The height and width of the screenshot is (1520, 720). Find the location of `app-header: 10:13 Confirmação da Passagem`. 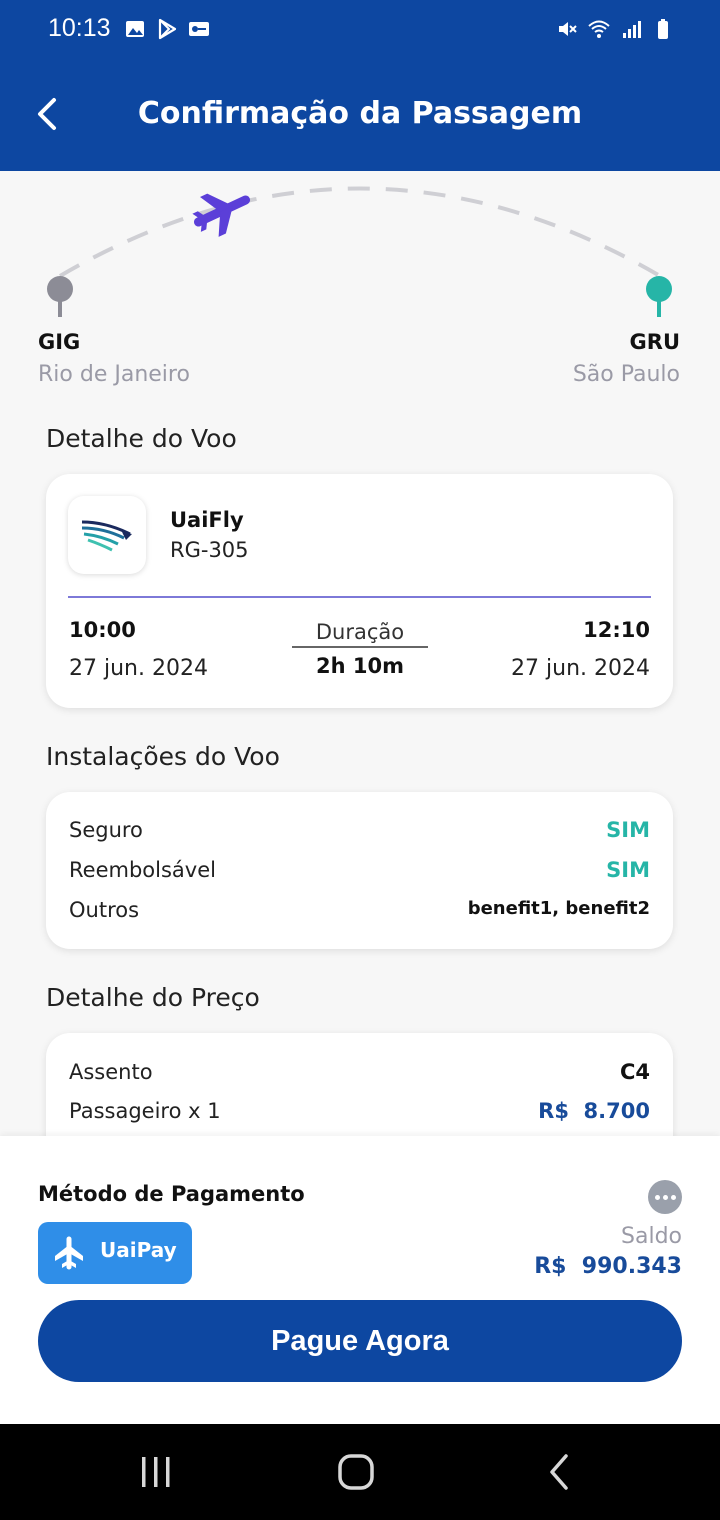

app-header: 10:13 Confirmação da Passagem is located at coordinates (360, 85).